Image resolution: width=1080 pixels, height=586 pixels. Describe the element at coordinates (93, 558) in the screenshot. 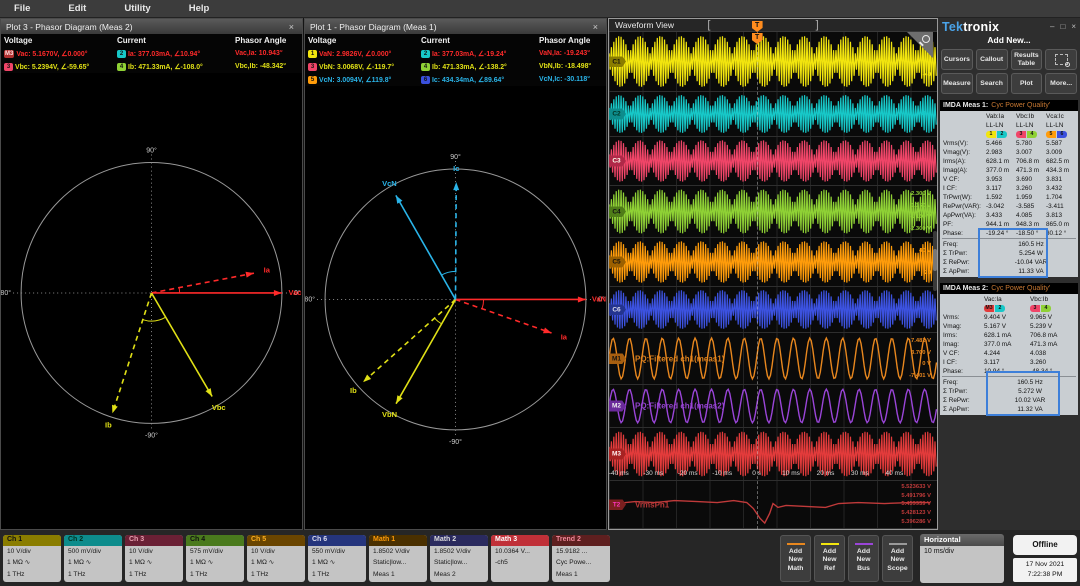

I see `channel-badge-ch2: Ch 2 500 mV/div 1 MΩ ∿ 1 THz` at that location.